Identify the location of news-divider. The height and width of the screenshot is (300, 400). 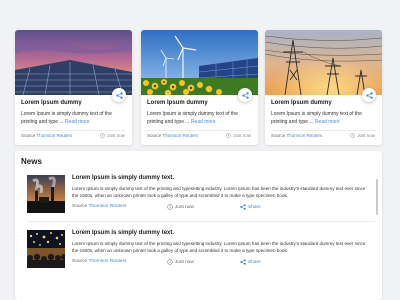
(201, 221).